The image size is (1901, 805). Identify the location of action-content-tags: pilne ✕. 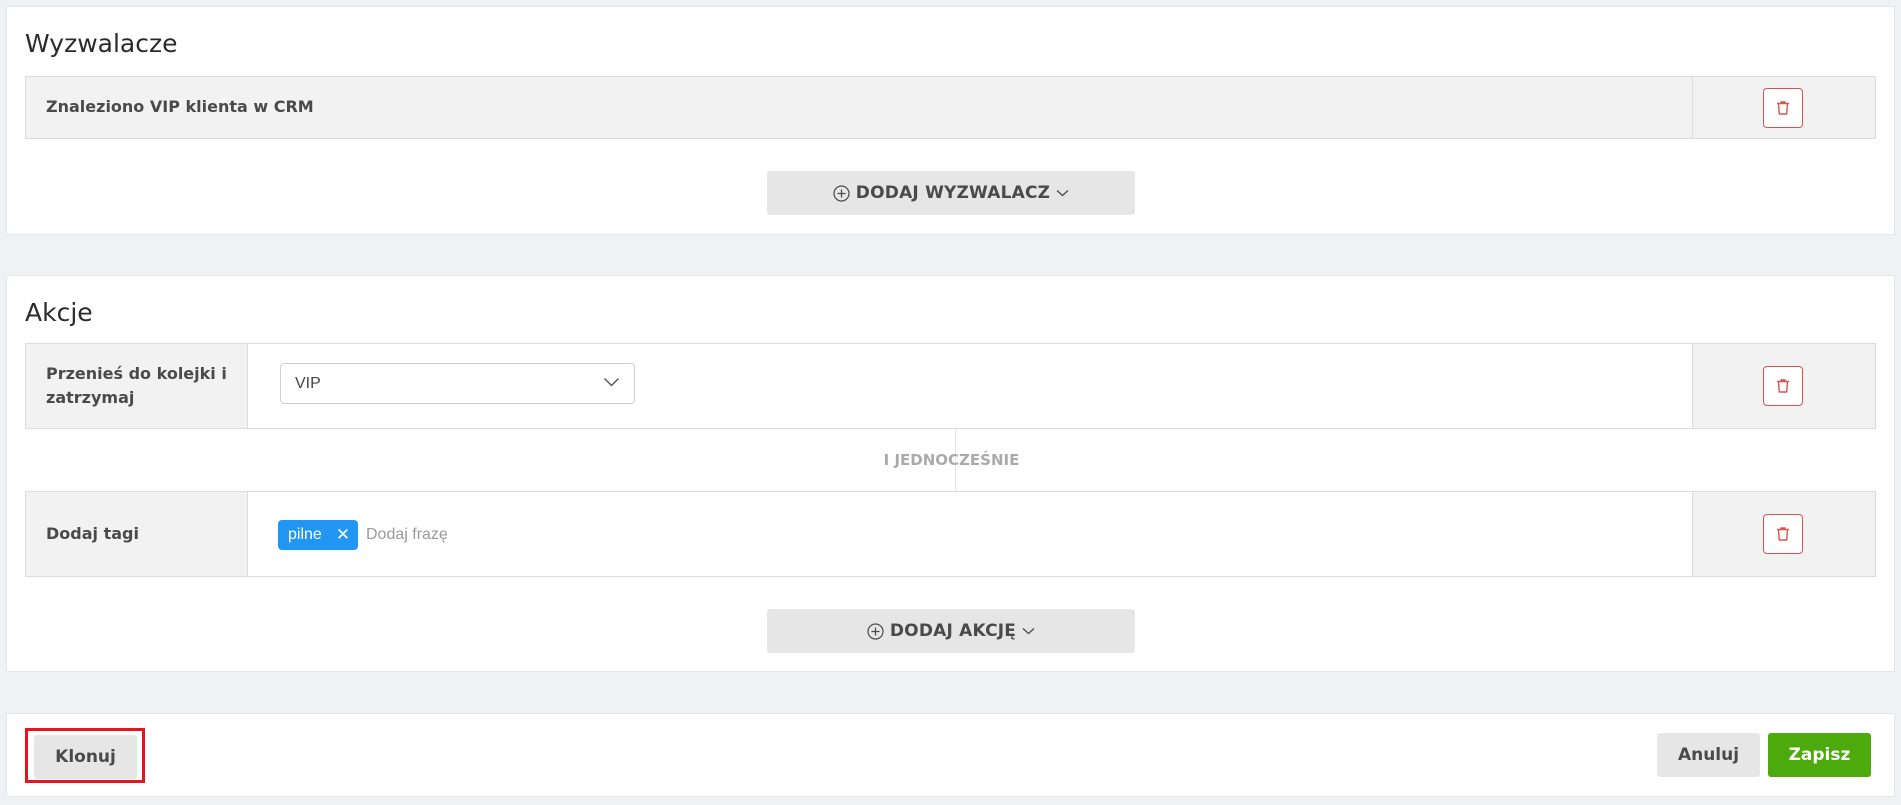
(969, 534).